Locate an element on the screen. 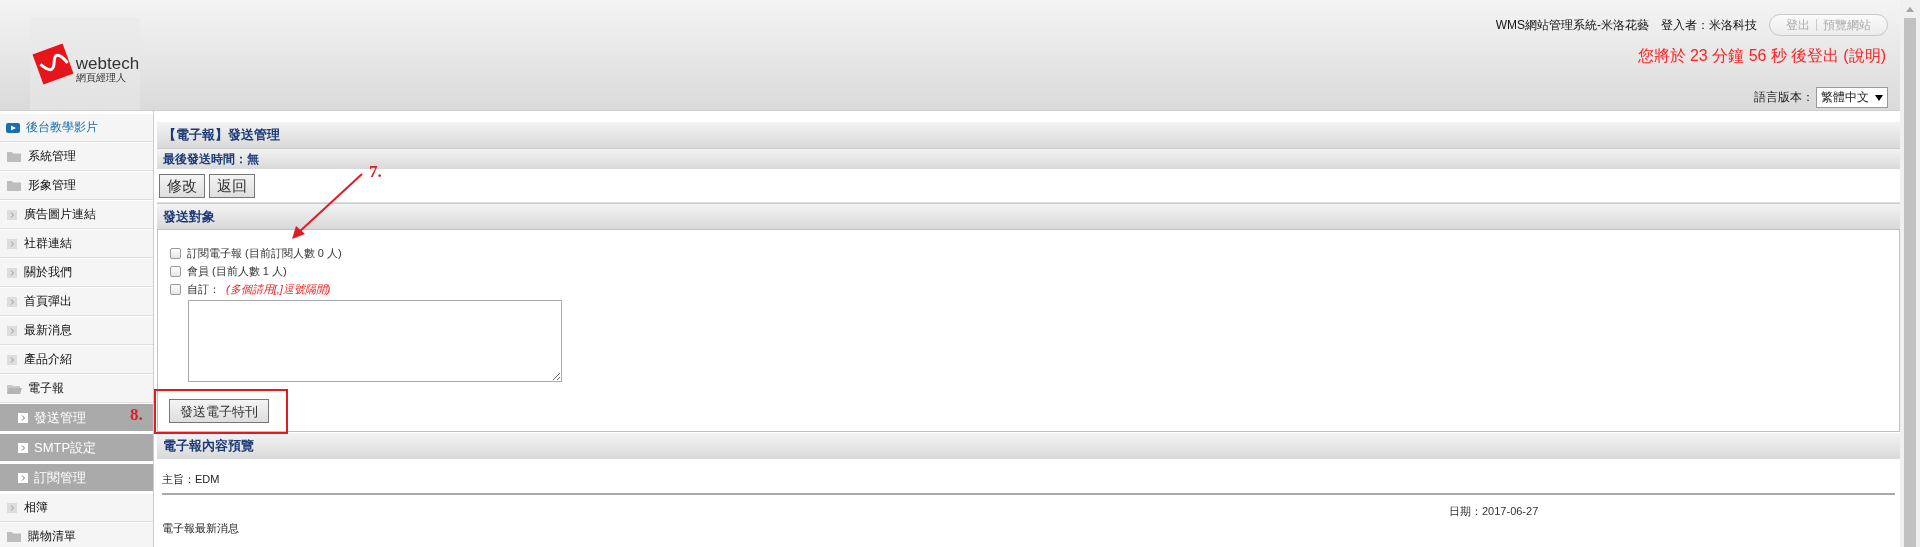 This screenshot has height=547, width=1920. sidebar-item: 相簿 is located at coordinates (76, 507).